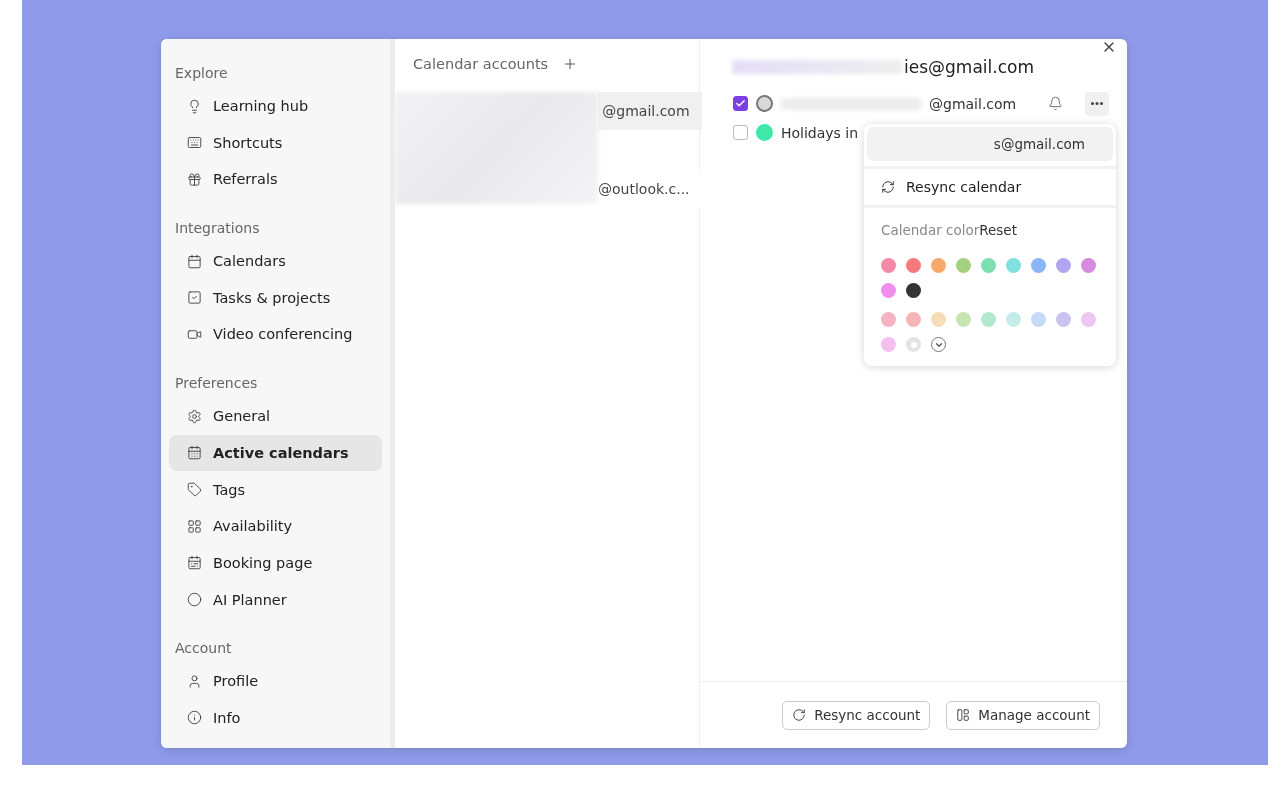  Describe the element at coordinates (194, 416) in the screenshot. I see `settings-icon` at that location.